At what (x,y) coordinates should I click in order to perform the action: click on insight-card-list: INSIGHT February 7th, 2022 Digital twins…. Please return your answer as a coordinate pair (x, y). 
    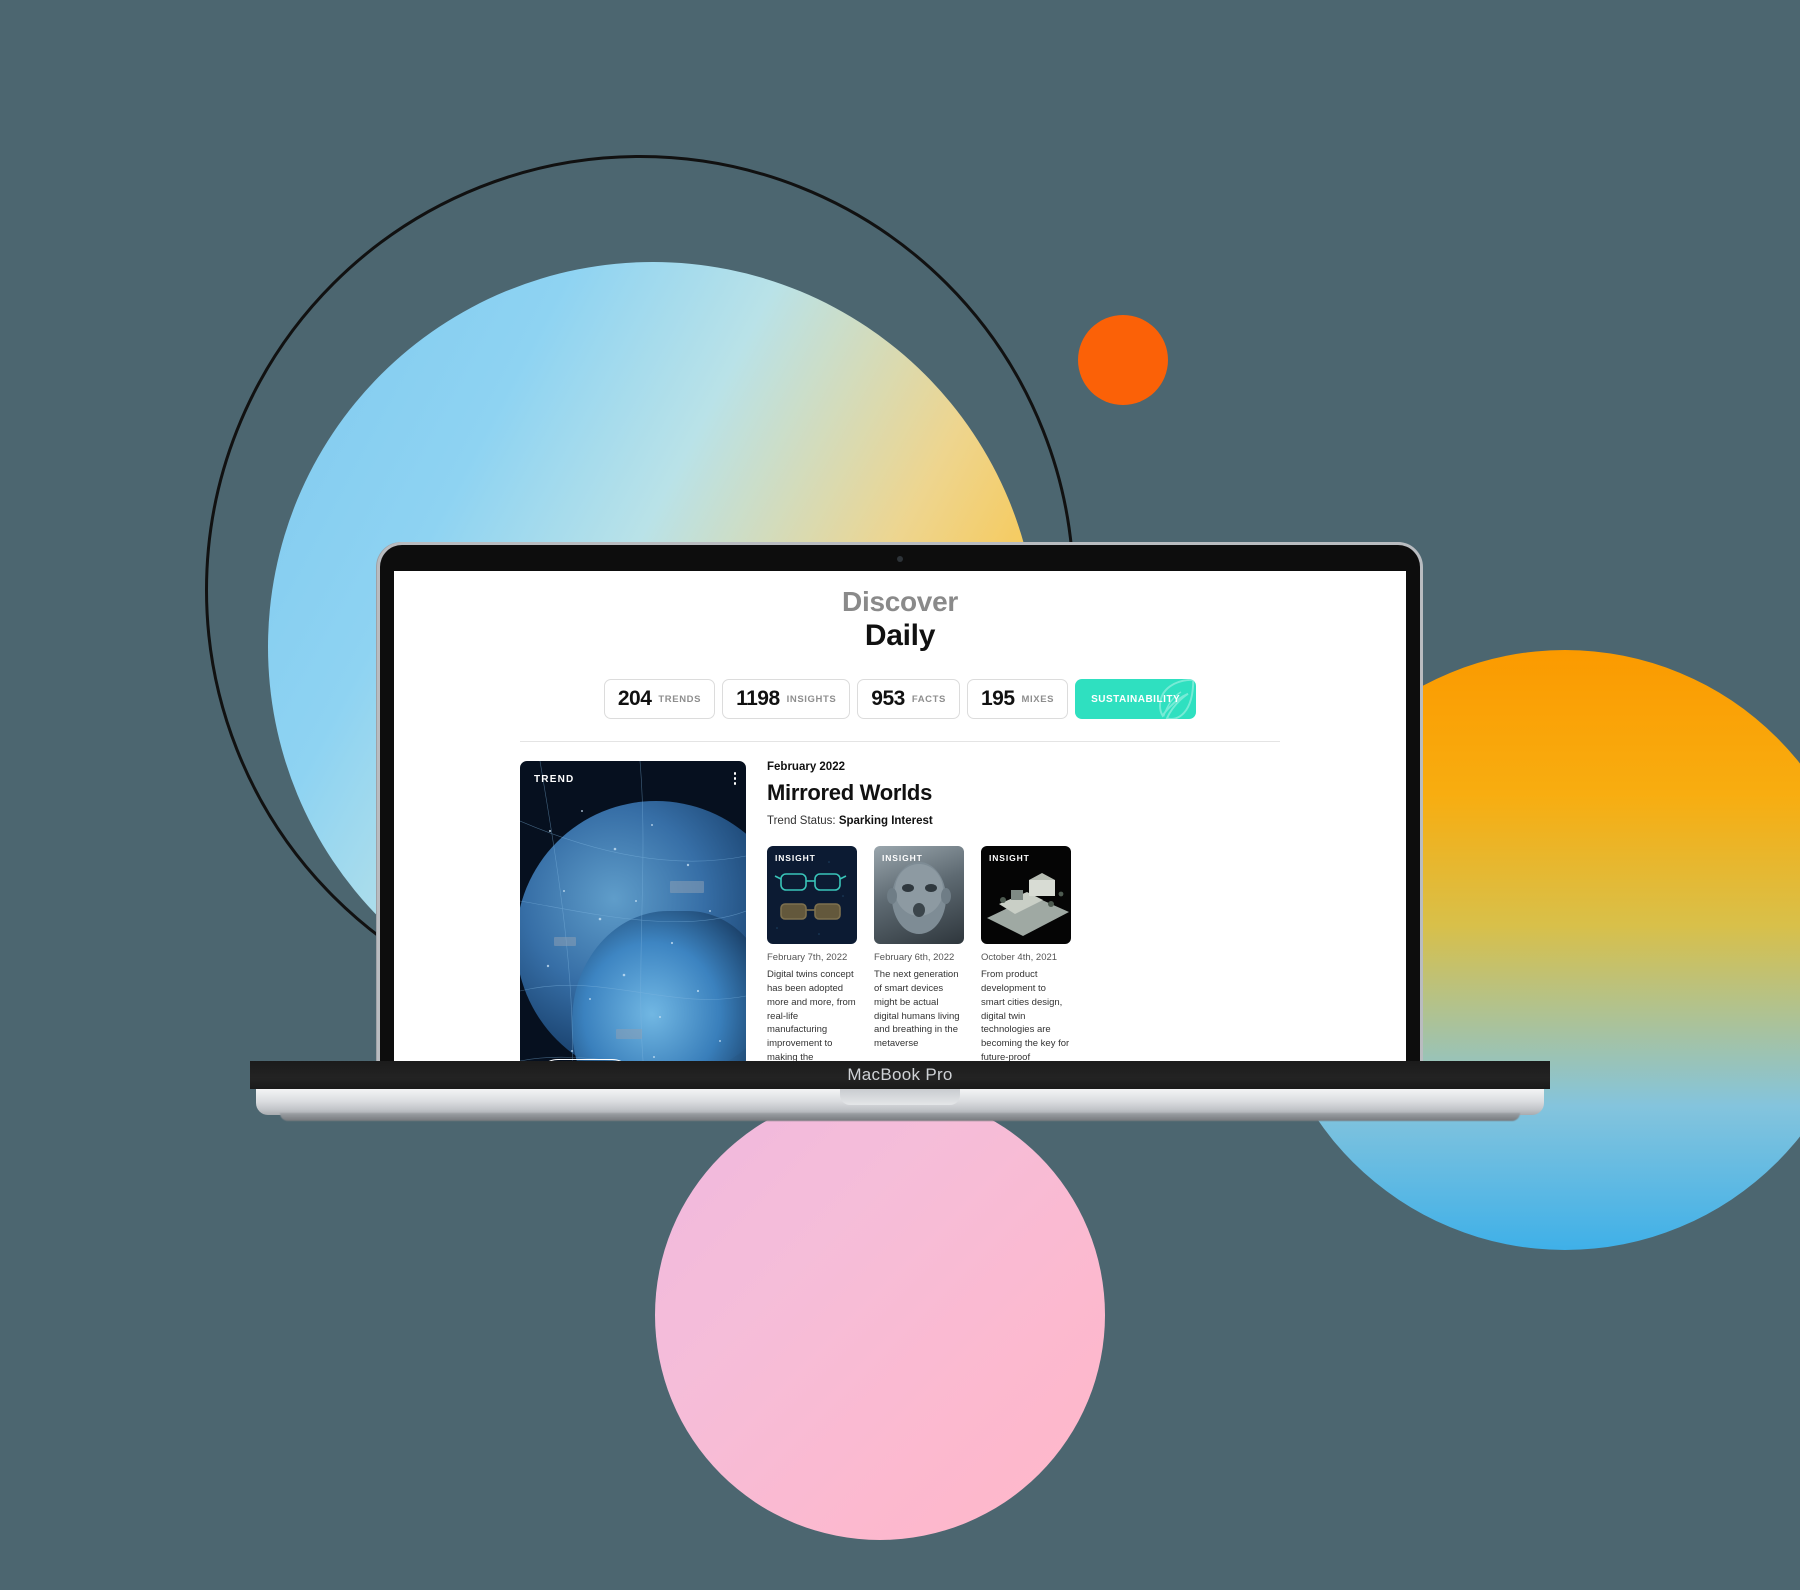
    Looking at the image, I should click on (1023, 953).